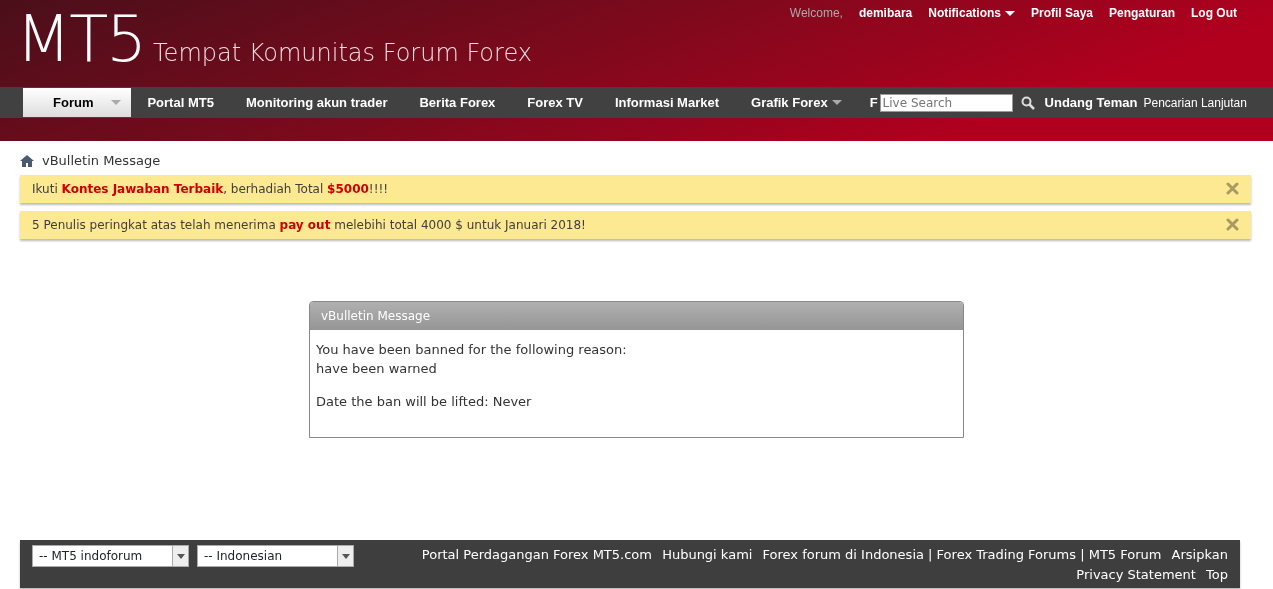 Image resolution: width=1273 pixels, height=589 pixels. What do you see at coordinates (210, 189) in the screenshot?
I see `notice-text: Ikuti Kontes Jawaban Terbaik, berhadiah Total $5000!!!!` at bounding box center [210, 189].